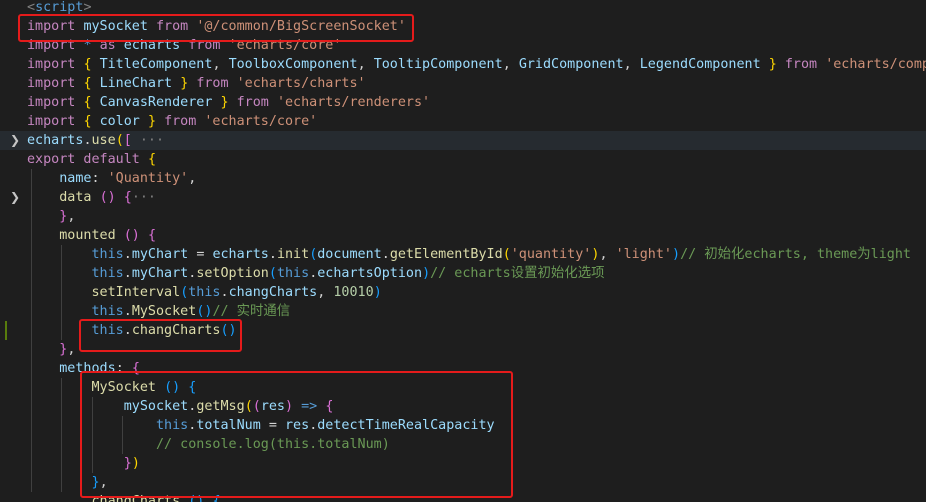 The width and height of the screenshot is (926, 502). What do you see at coordinates (111, 178) in the screenshot?
I see `code-text: name: 'Quantity',` at bounding box center [111, 178].